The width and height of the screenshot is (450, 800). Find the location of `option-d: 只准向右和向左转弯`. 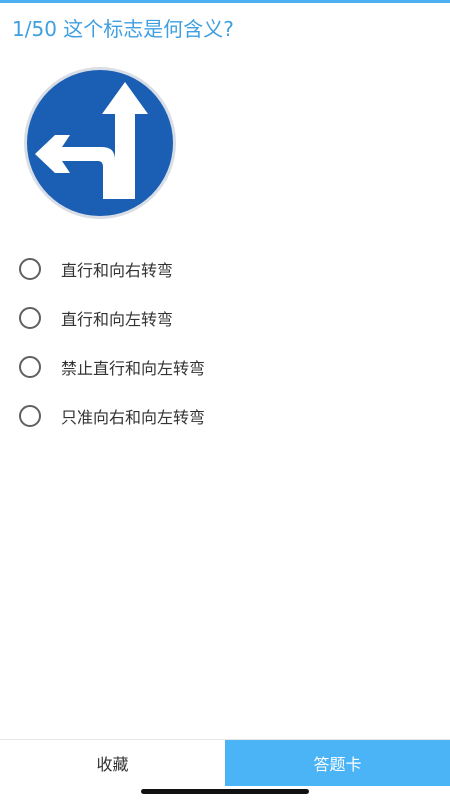

option-d: 只准向右和向左转弯 is located at coordinates (225, 415).